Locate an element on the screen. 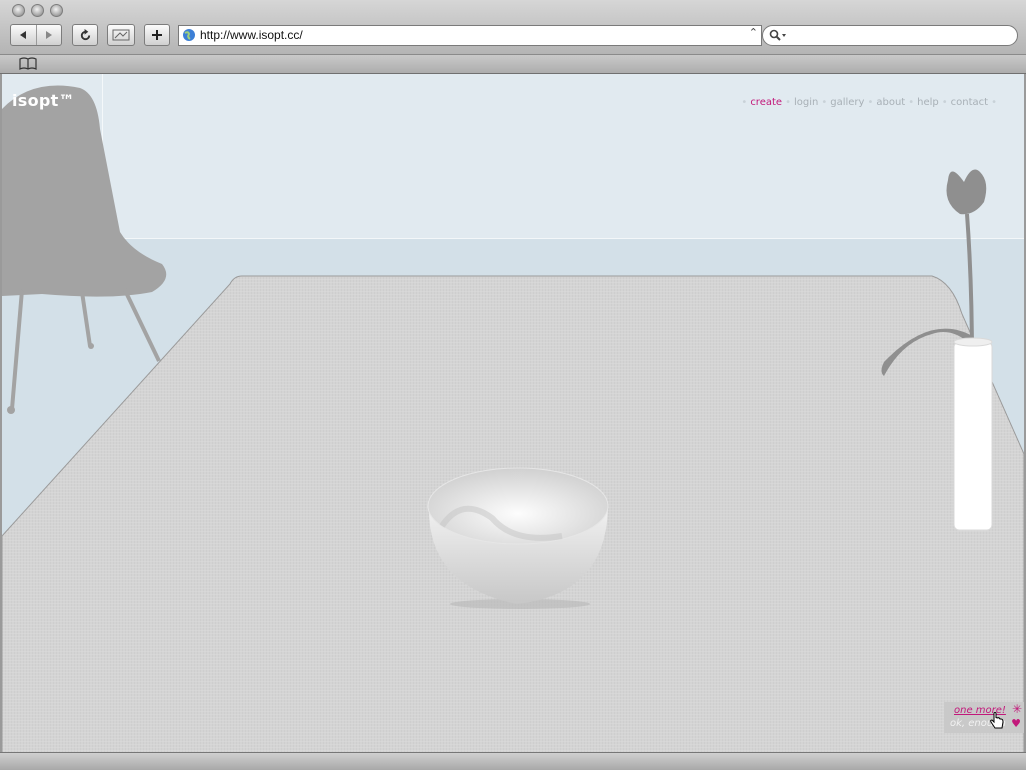 The height and width of the screenshot is (770, 1026). back-icon is located at coordinates (23, 35).